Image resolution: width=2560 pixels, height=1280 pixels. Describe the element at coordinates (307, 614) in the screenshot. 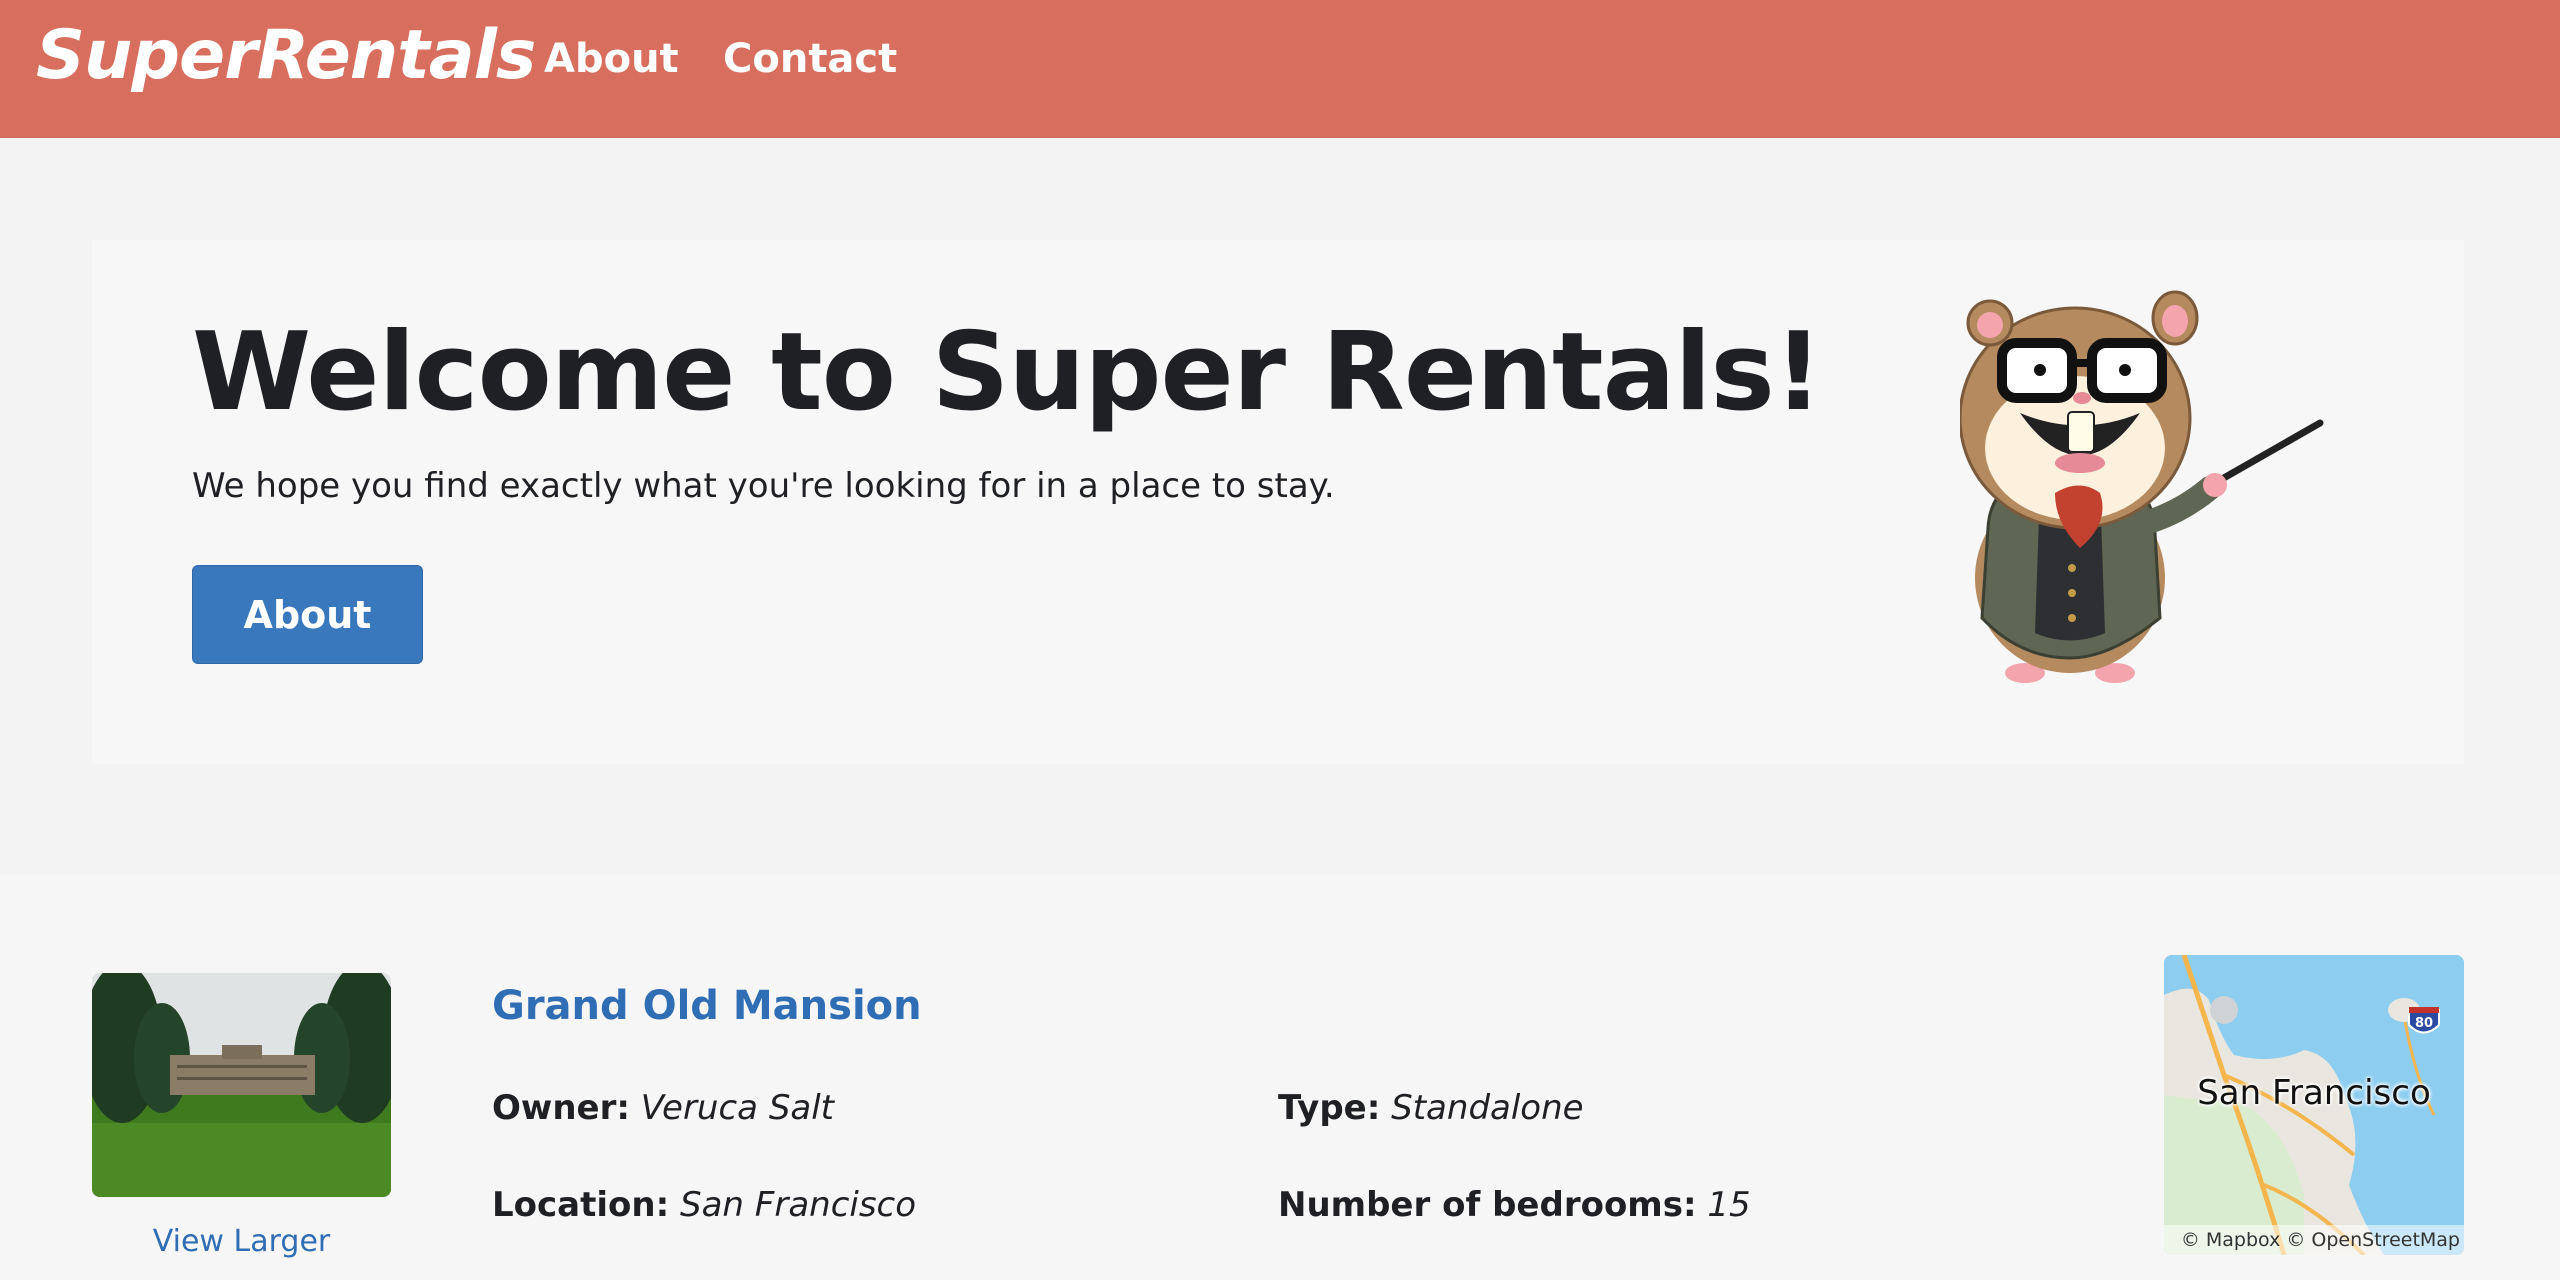

I see `about-button: About` at that location.